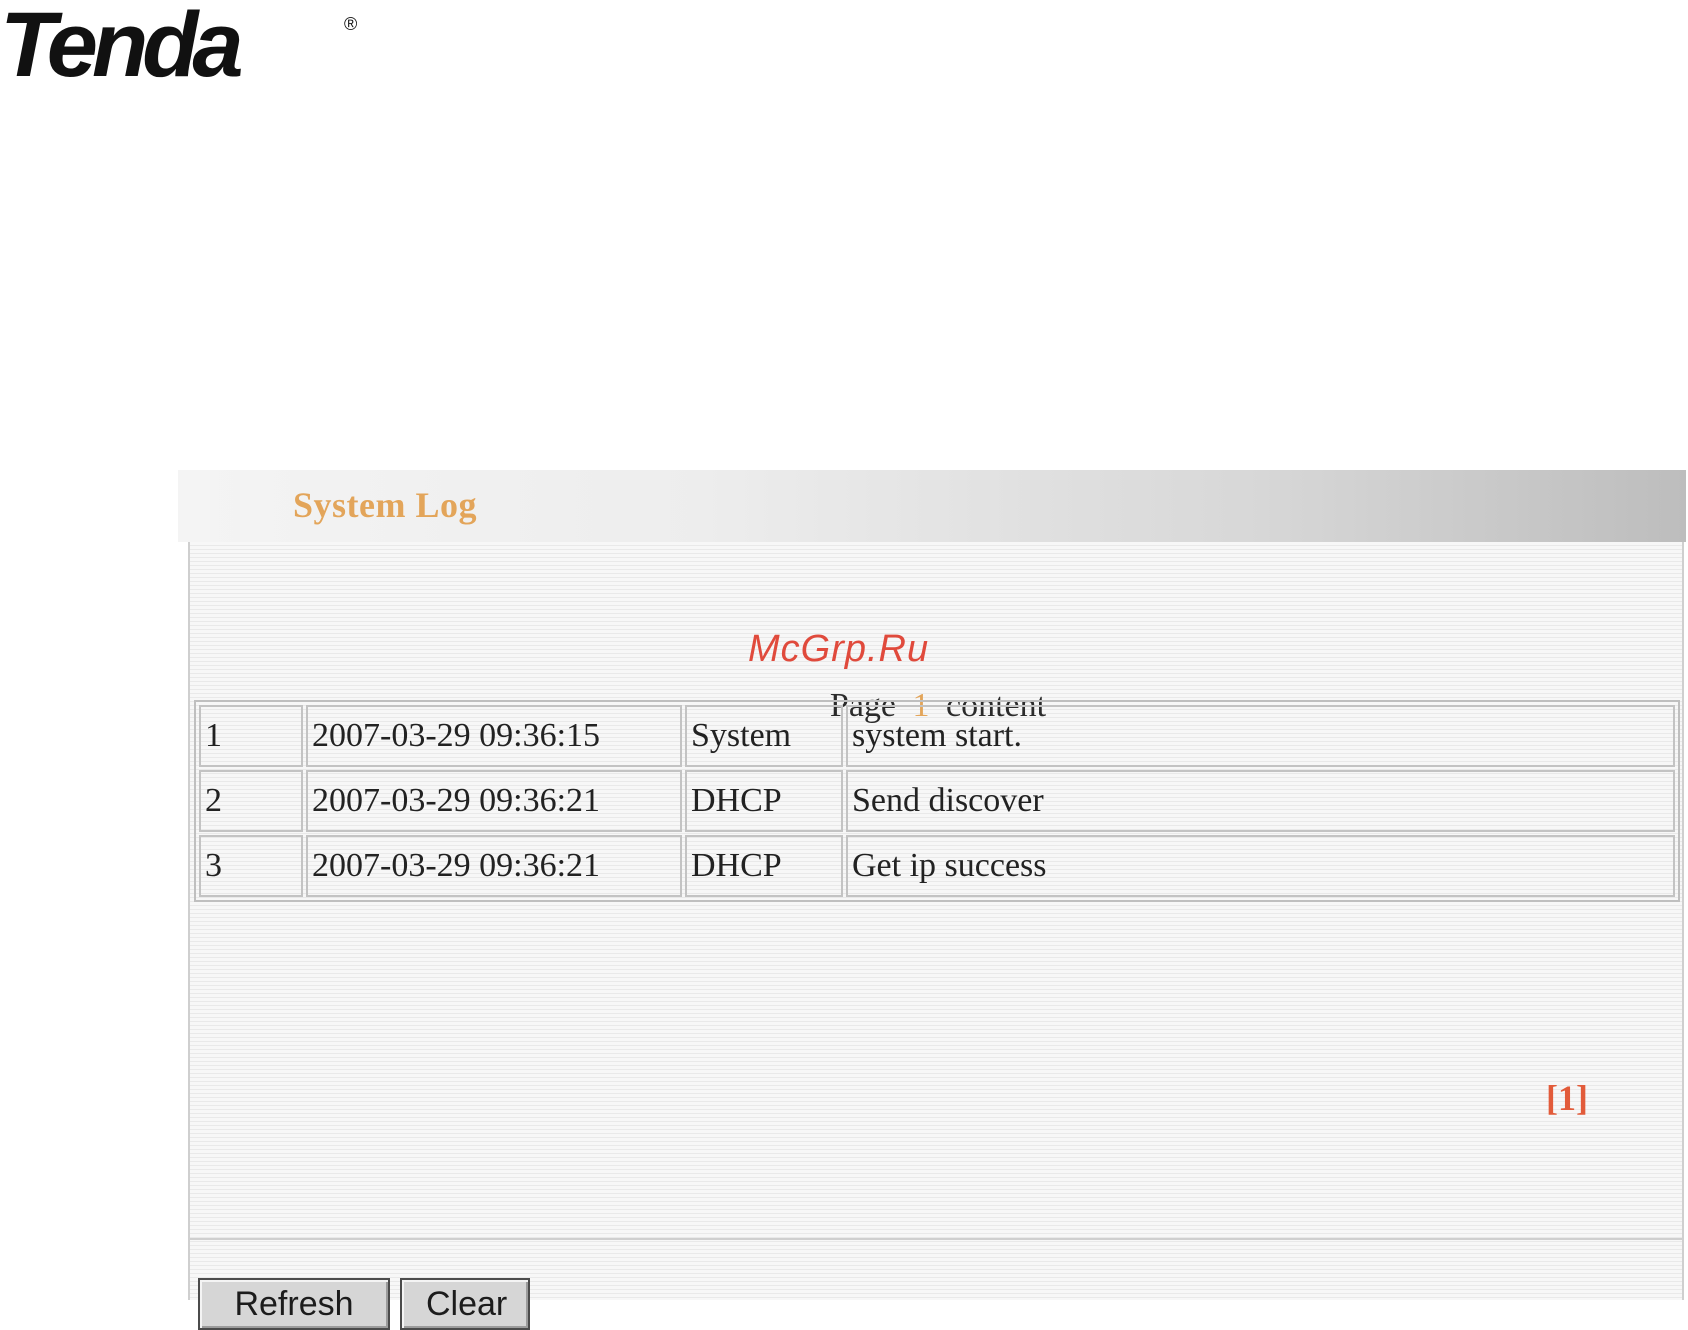  What do you see at coordinates (385, 505) in the screenshot?
I see `panel-title: System Log` at bounding box center [385, 505].